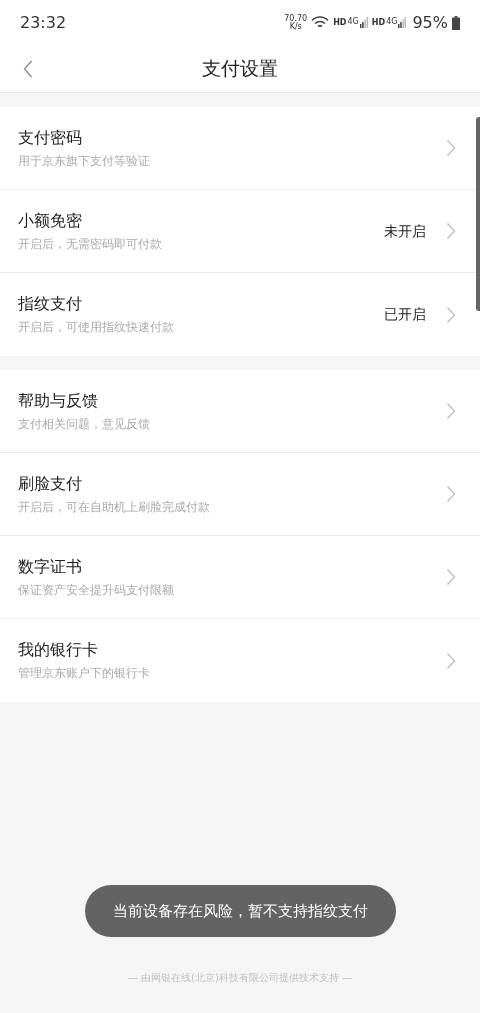 This screenshot has height=1013, width=480. Describe the element at coordinates (405, 314) in the screenshot. I see `row-status: 已开启` at that location.